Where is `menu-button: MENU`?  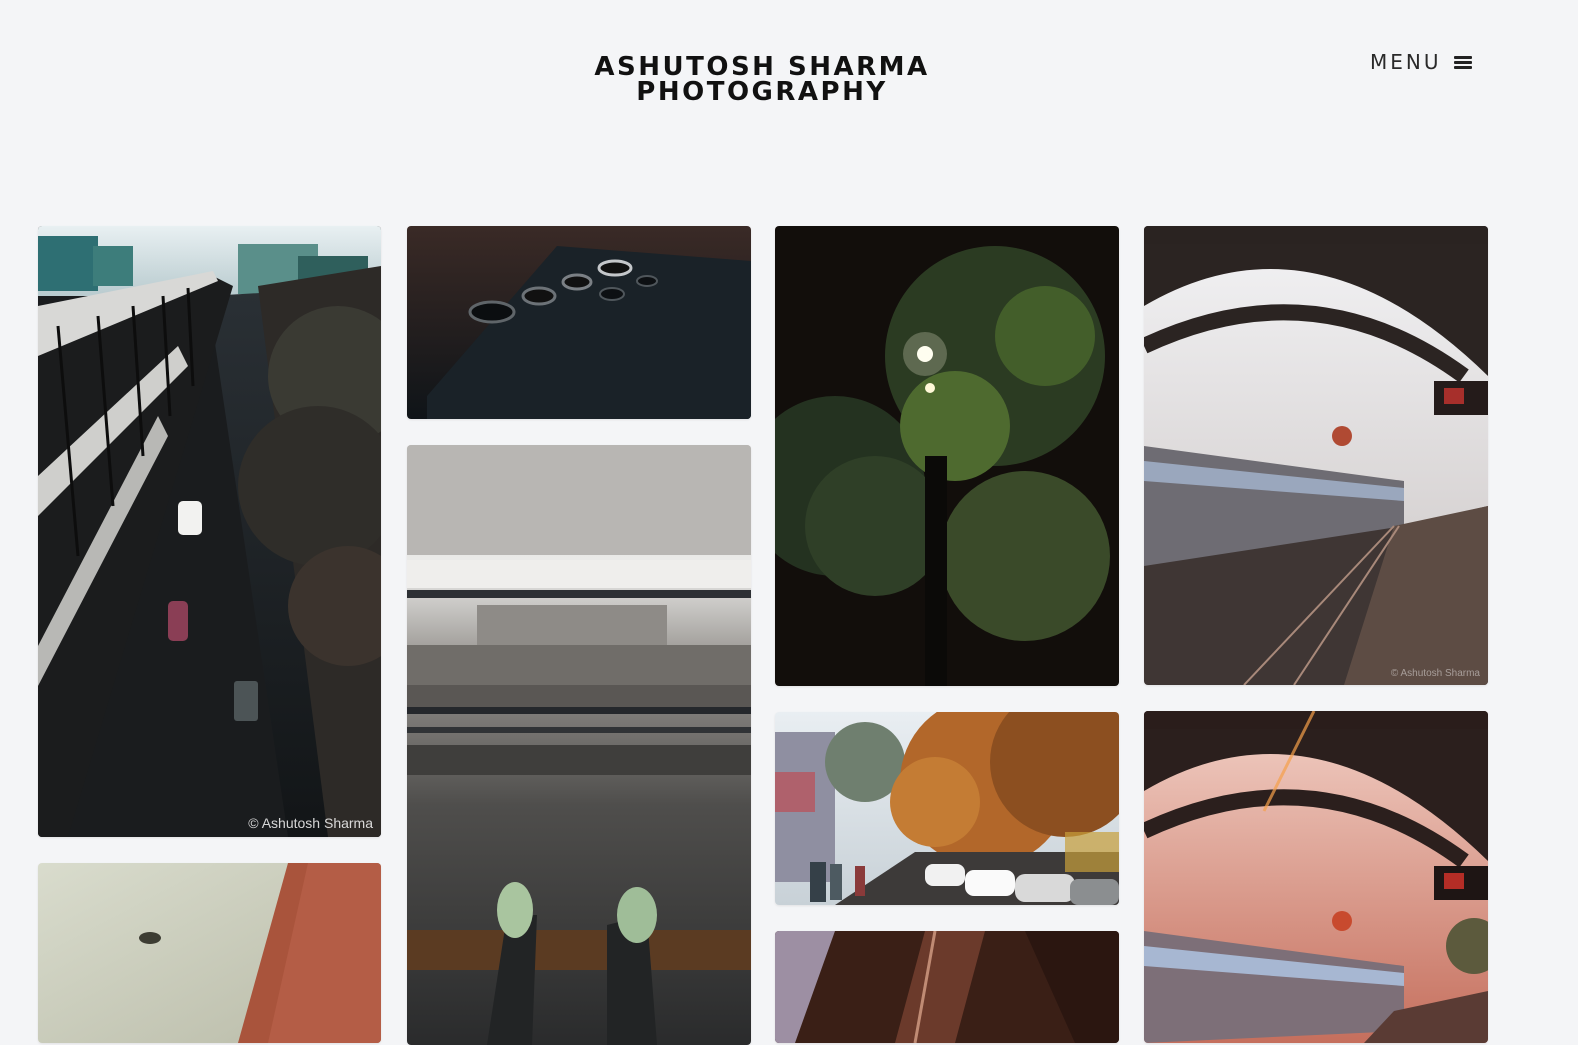 menu-button: MENU is located at coordinates (1421, 62).